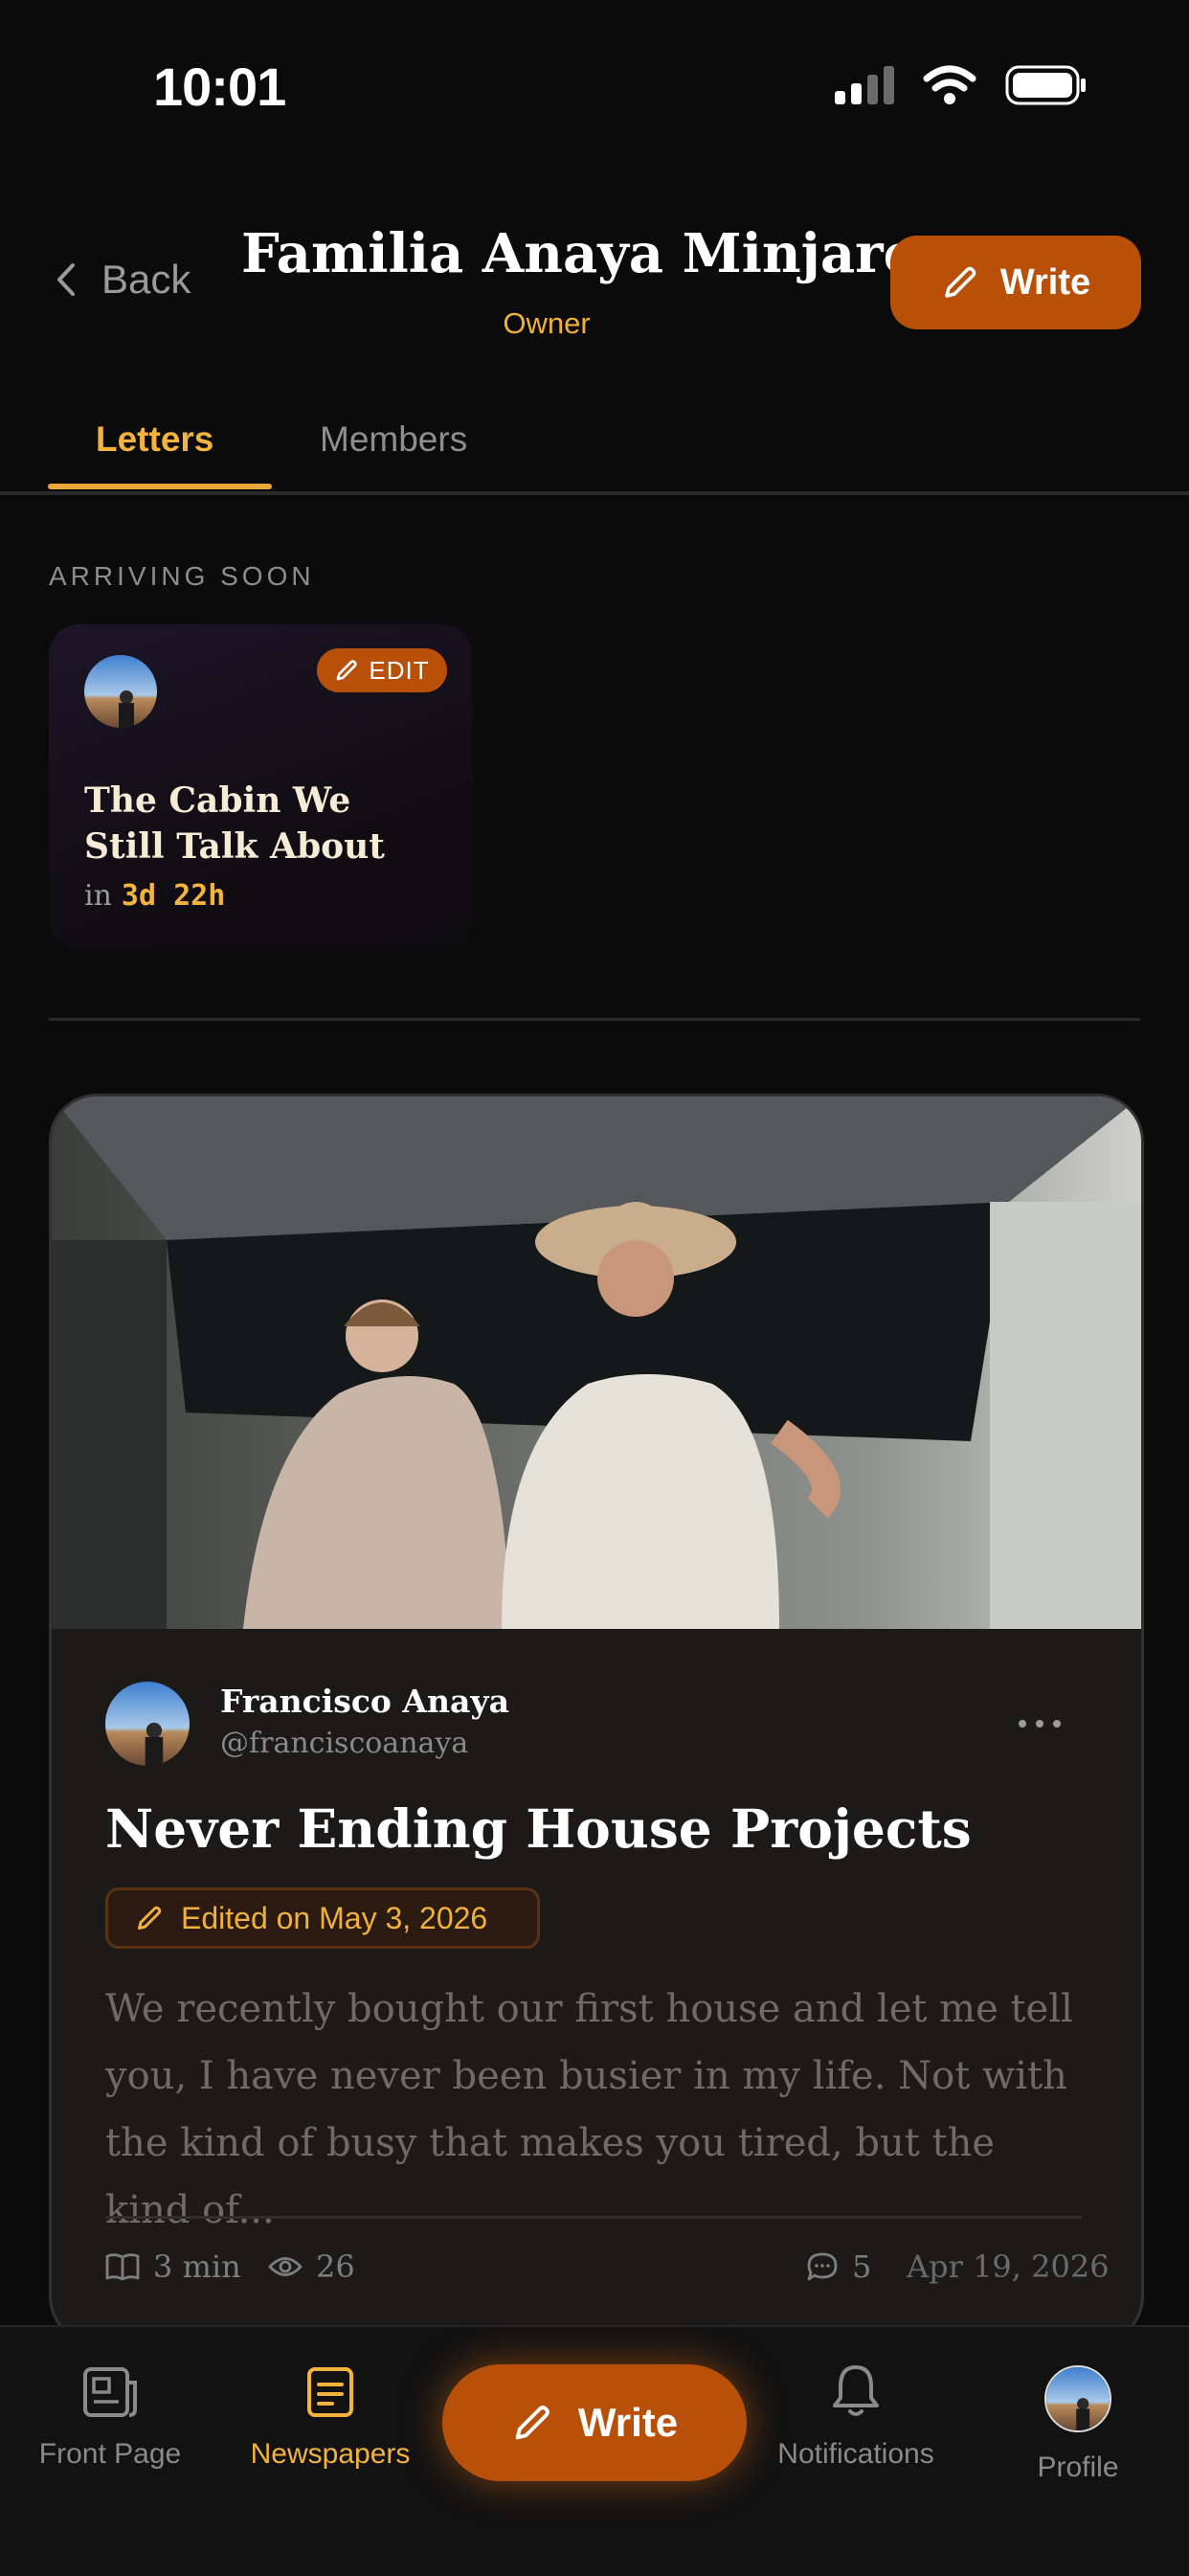 Image resolution: width=1189 pixels, height=2576 pixels. I want to click on status-time: 10:01, so click(219, 86).